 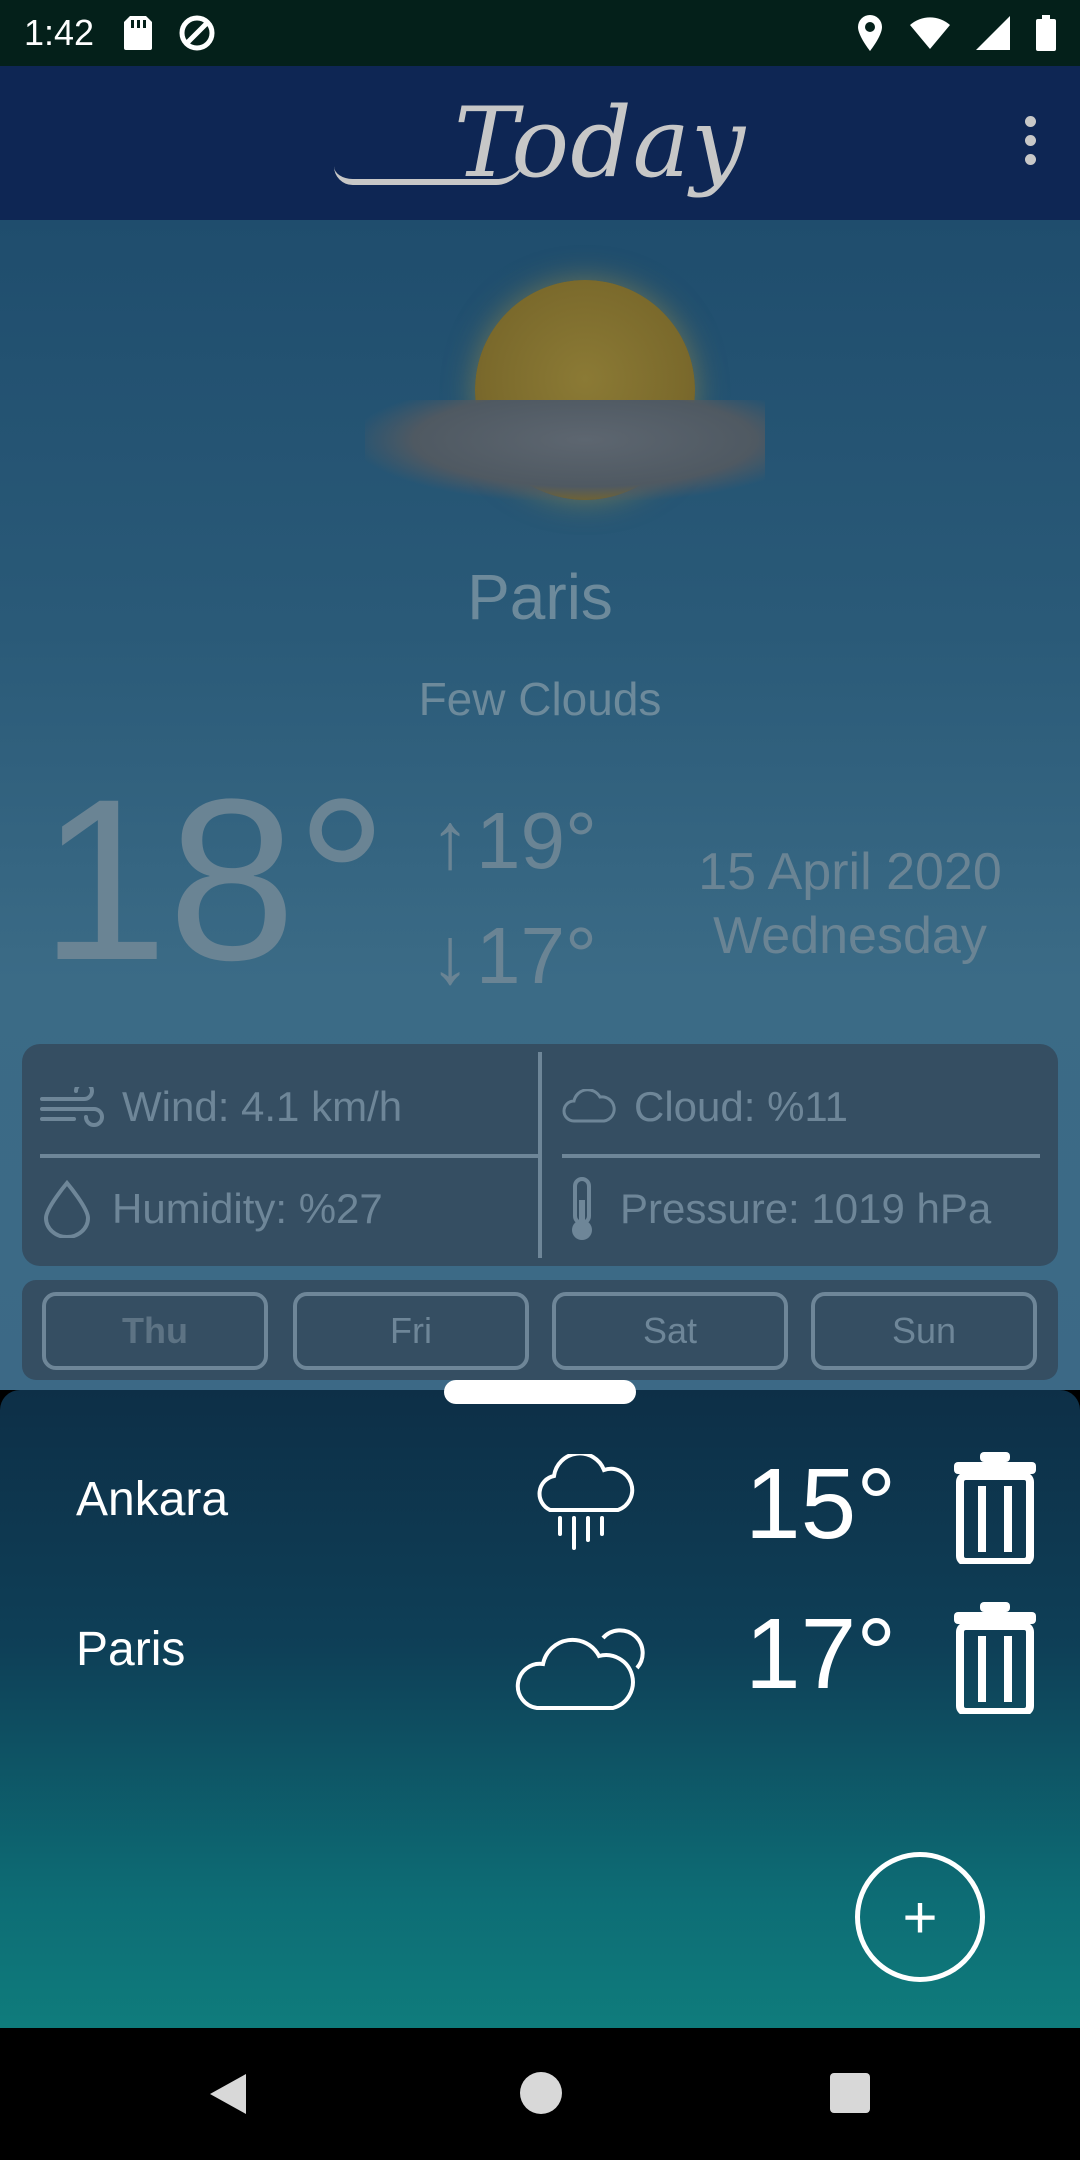 I want to click on status-time: 1:42, so click(x=59, y=32).